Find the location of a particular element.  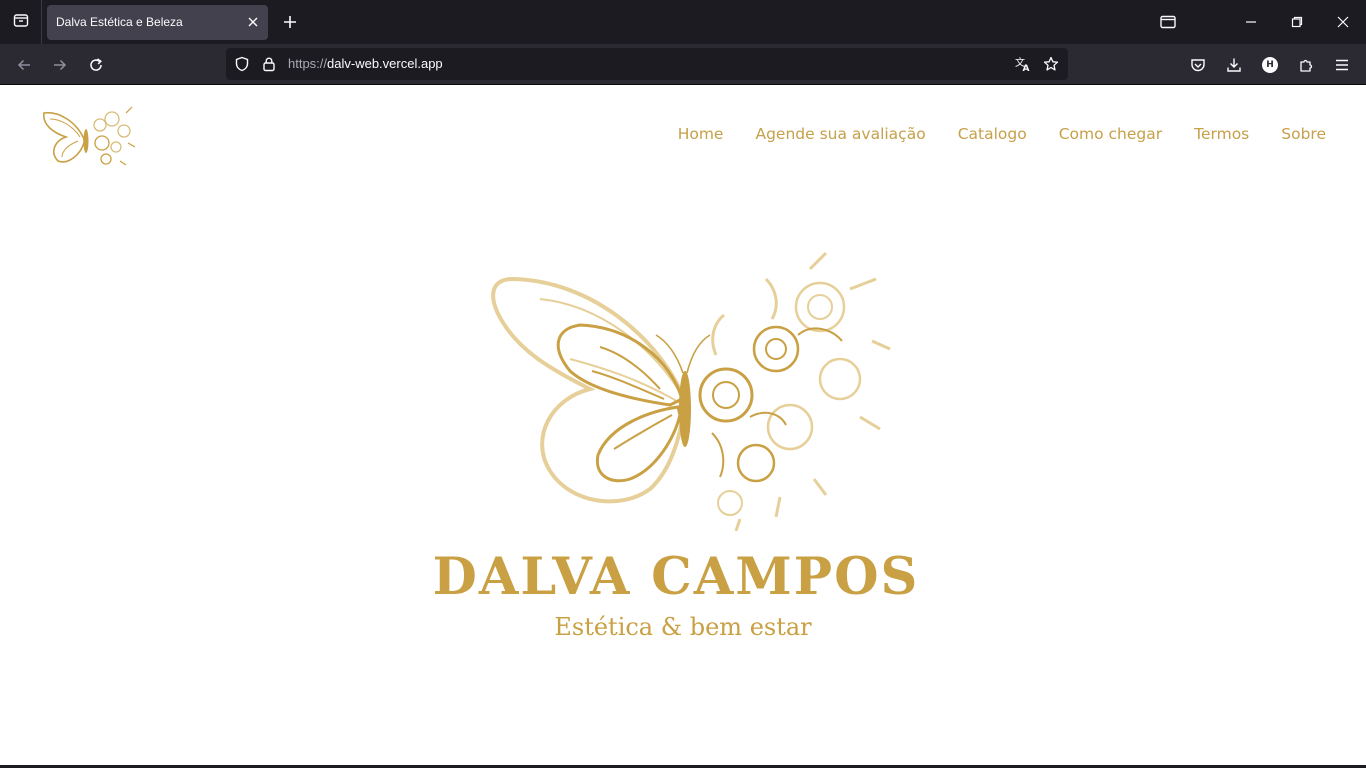

browser-tab-strip: Dalva Estética e Beleza is located at coordinates (683, 22).